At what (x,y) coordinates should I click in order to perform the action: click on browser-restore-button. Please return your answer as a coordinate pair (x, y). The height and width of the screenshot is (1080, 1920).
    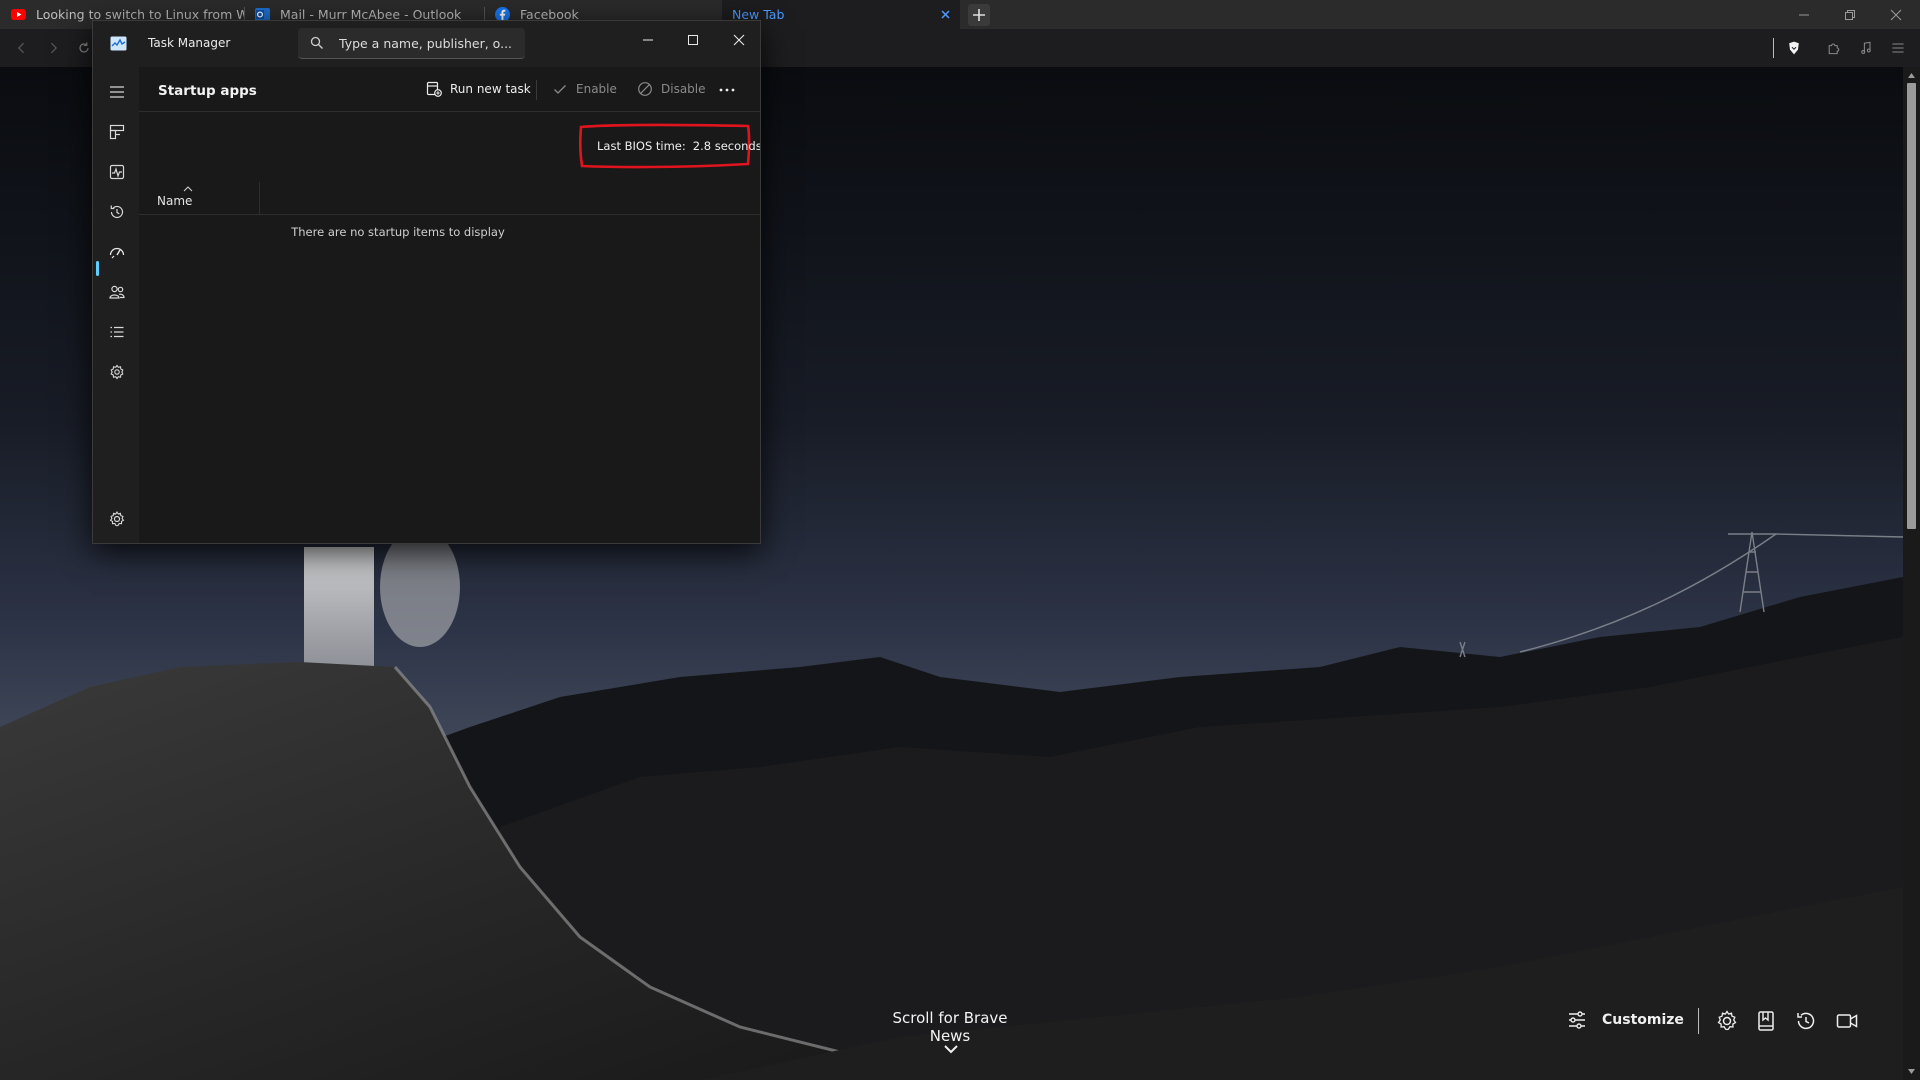
    Looking at the image, I should click on (1850, 14).